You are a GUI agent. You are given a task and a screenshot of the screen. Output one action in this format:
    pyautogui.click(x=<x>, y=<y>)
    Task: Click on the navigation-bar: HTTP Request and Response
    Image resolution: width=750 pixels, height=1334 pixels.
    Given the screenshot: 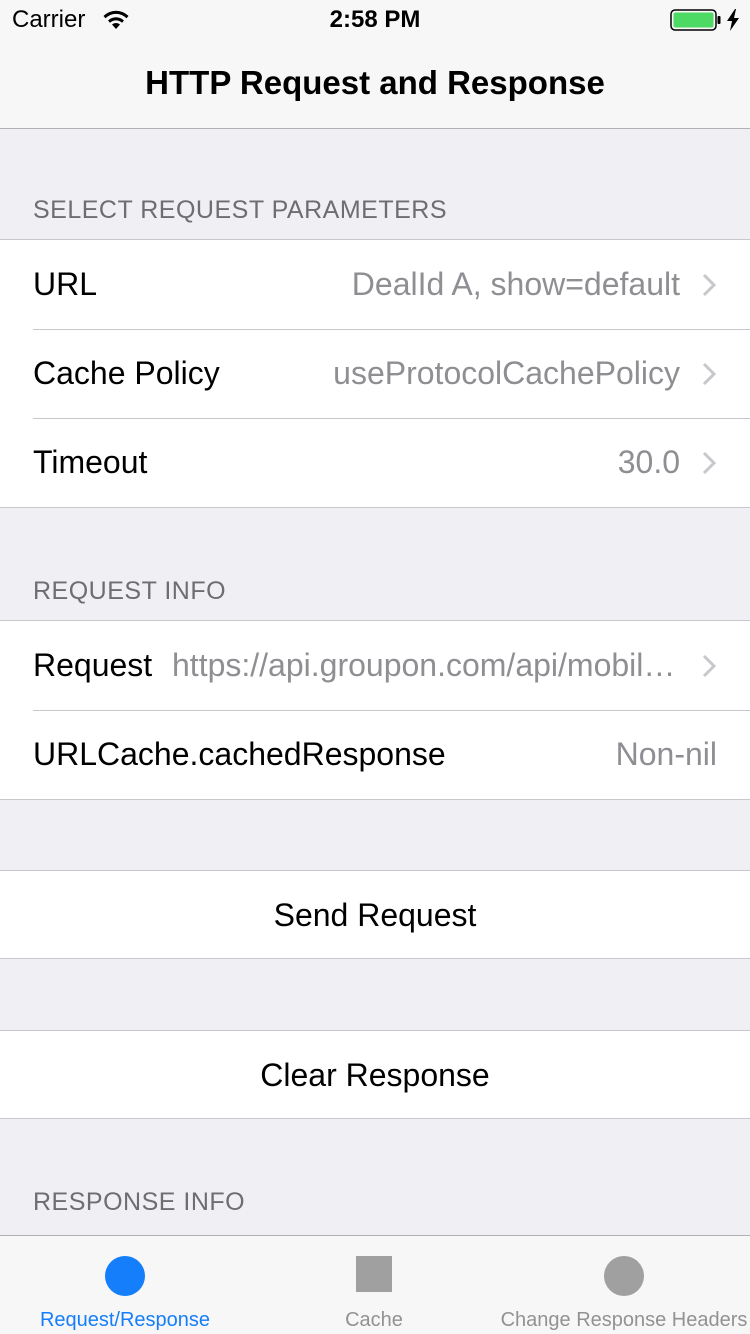 What is the action you would take?
    pyautogui.click(x=375, y=84)
    